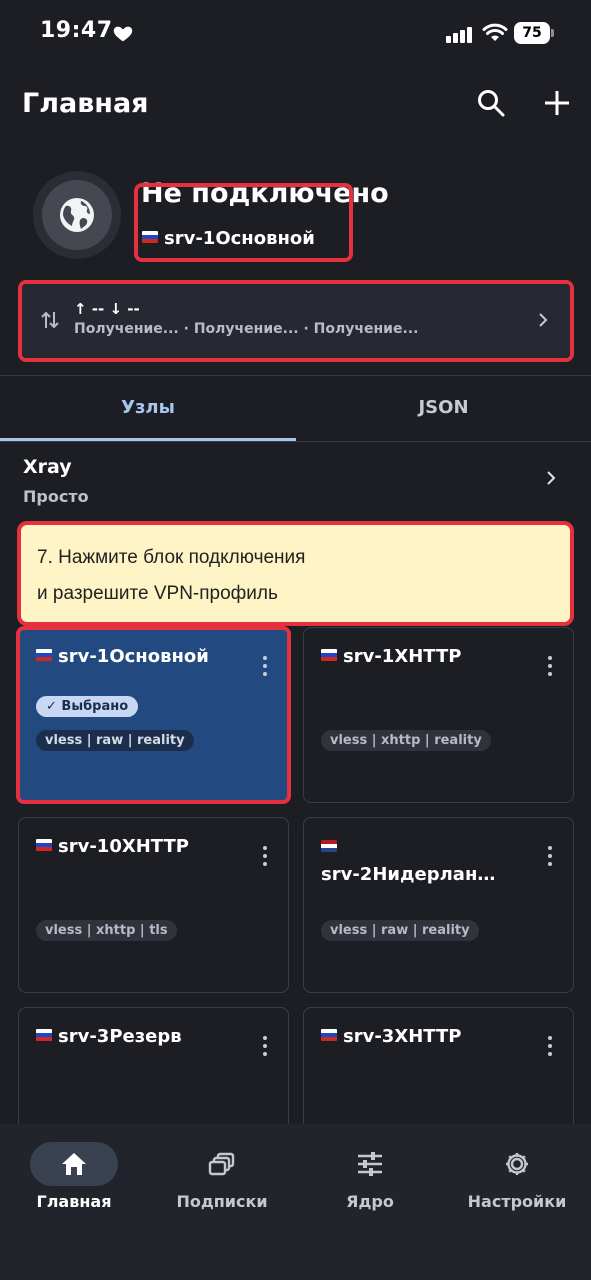  I want to click on highlight-traffic-card, so click(296, 321).